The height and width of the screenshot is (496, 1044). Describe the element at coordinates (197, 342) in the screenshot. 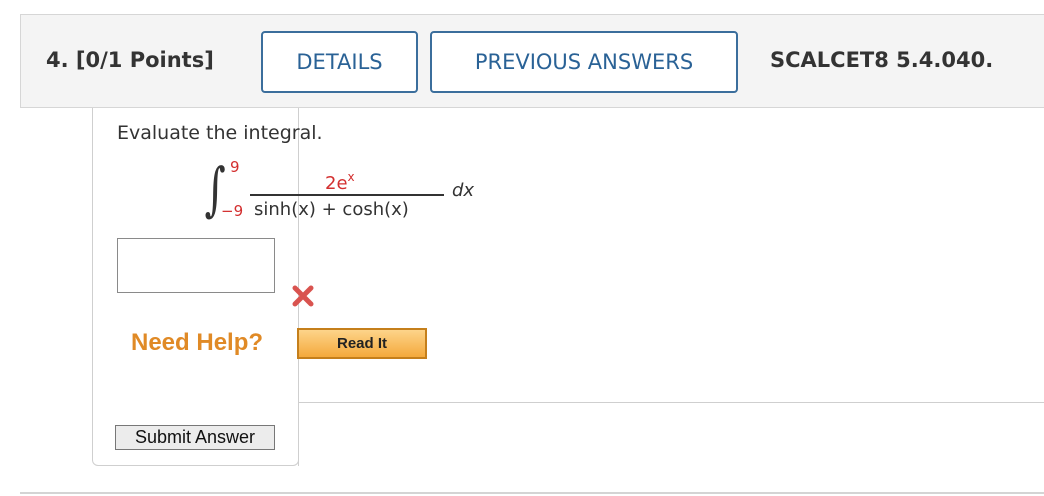

I see `need-help-label: Need Help?` at that location.